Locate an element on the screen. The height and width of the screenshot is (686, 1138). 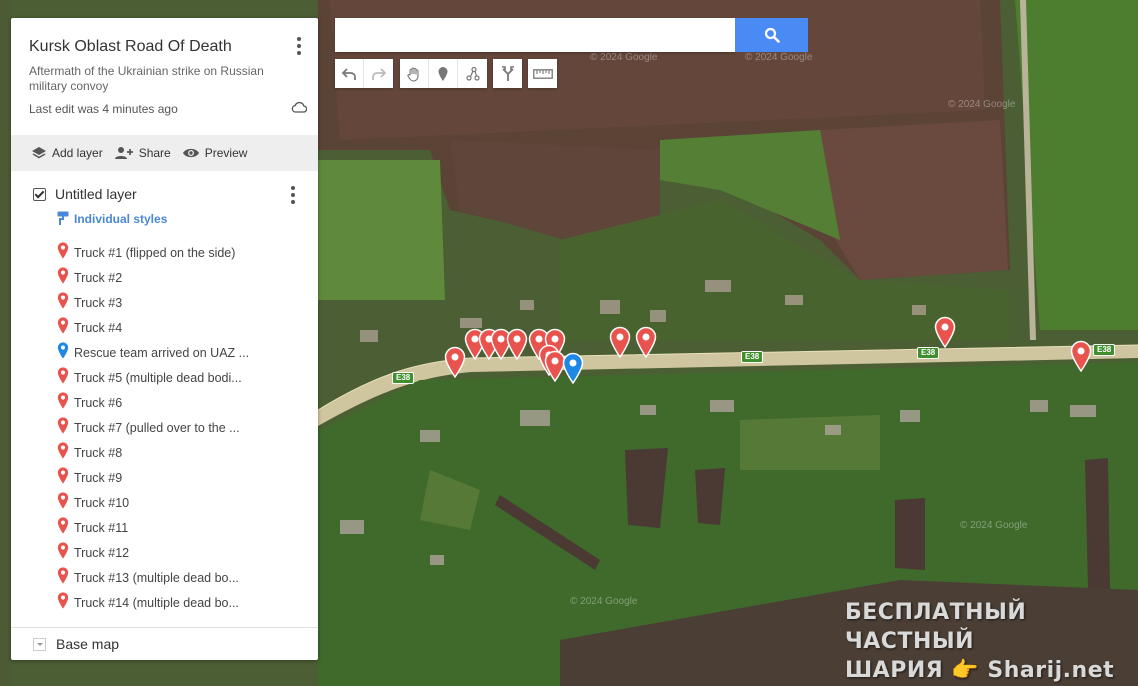
undo-icon is located at coordinates (348, 73).